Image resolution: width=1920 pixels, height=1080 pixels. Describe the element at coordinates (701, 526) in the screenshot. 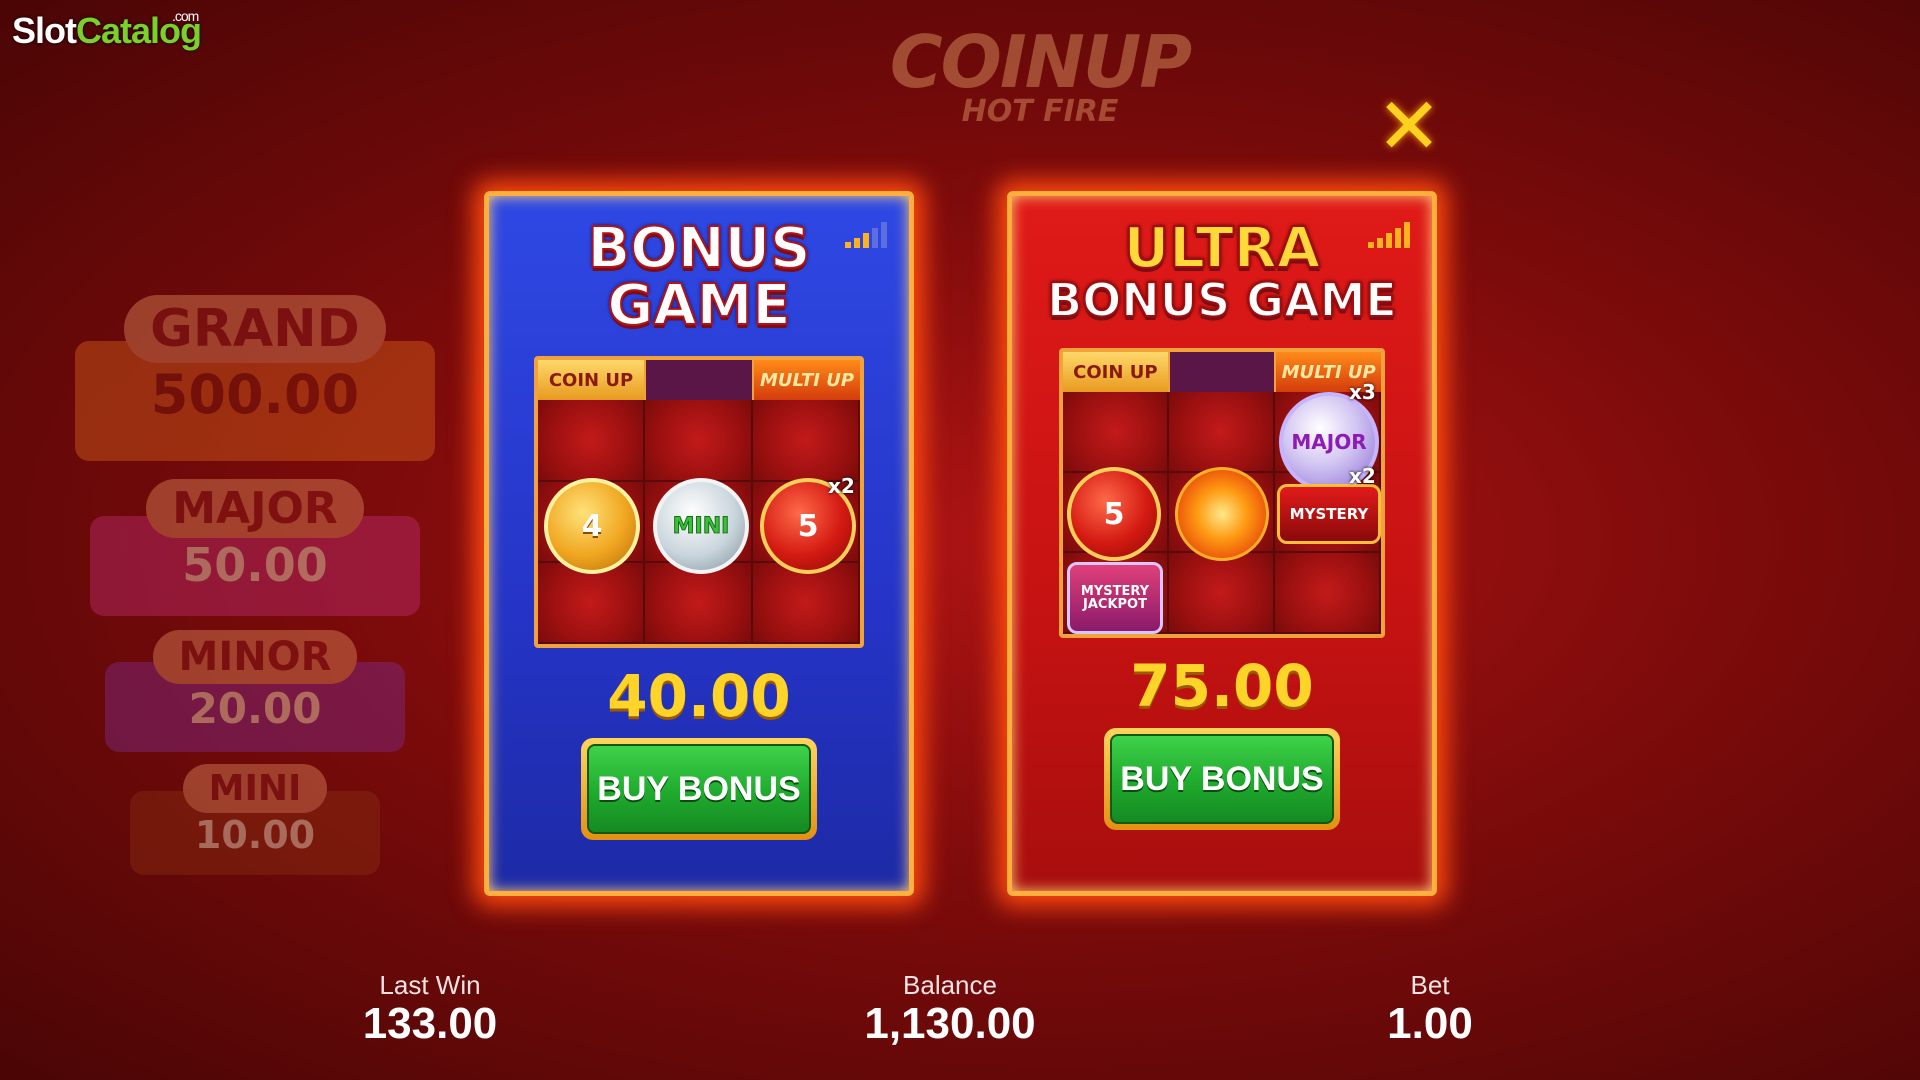

I see `mini-coin-icon: MINI` at that location.